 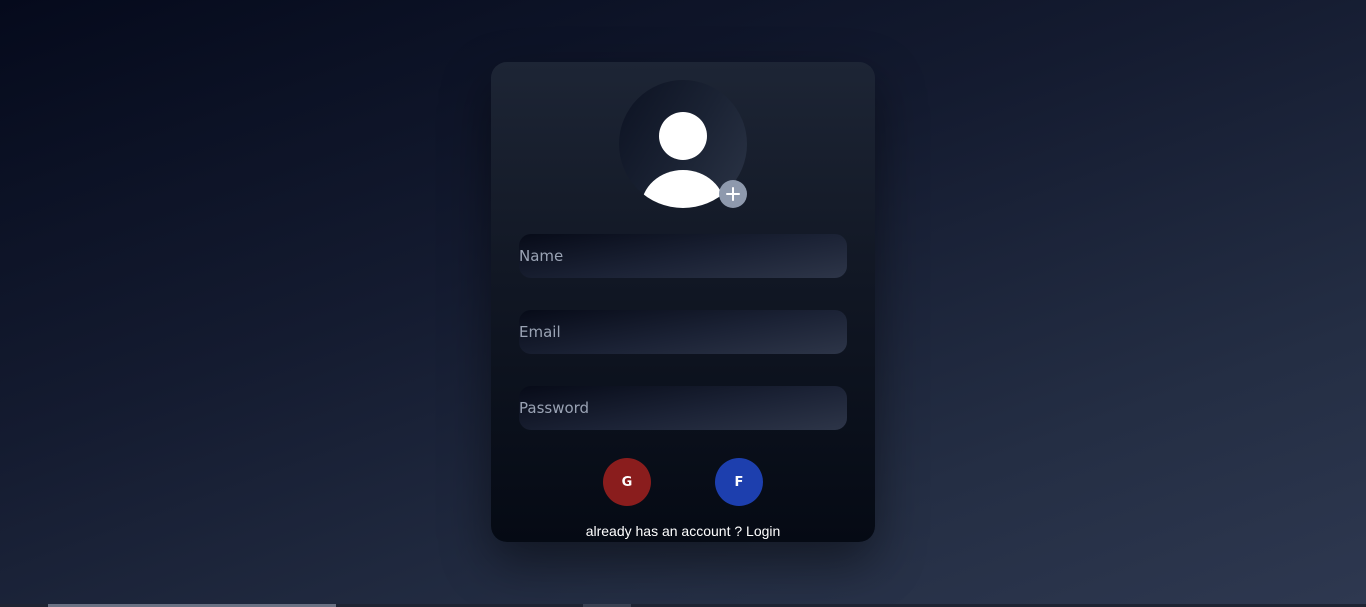 I want to click on facebook-login-button: F, so click(x=739, y=482).